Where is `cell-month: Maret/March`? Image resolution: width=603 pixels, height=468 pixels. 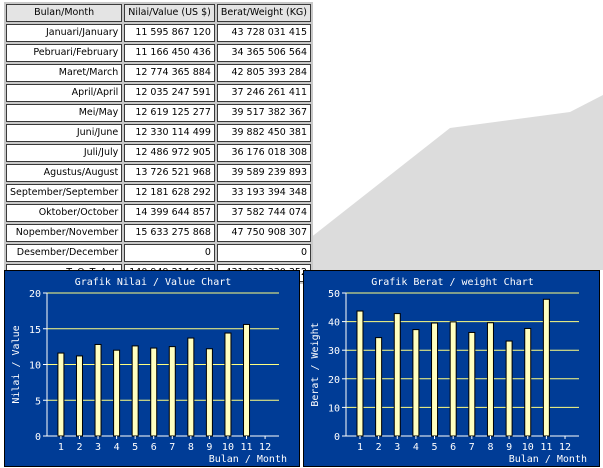 cell-month: Maret/March is located at coordinates (64, 73).